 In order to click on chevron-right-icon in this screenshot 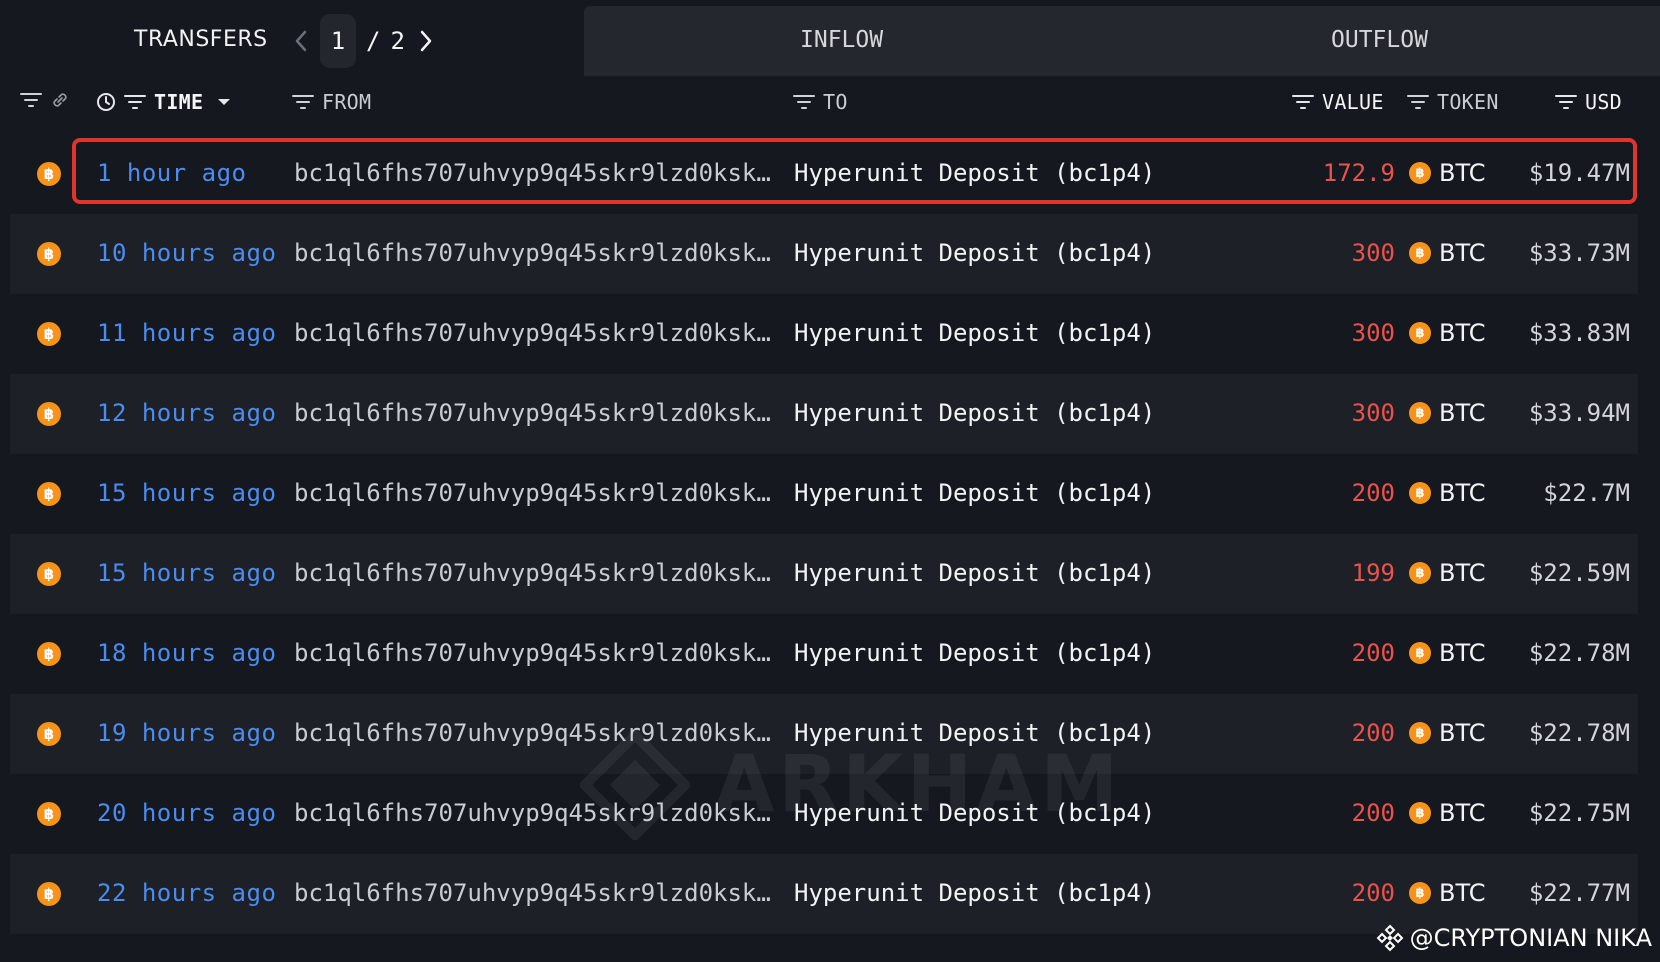, I will do `click(426, 41)`.